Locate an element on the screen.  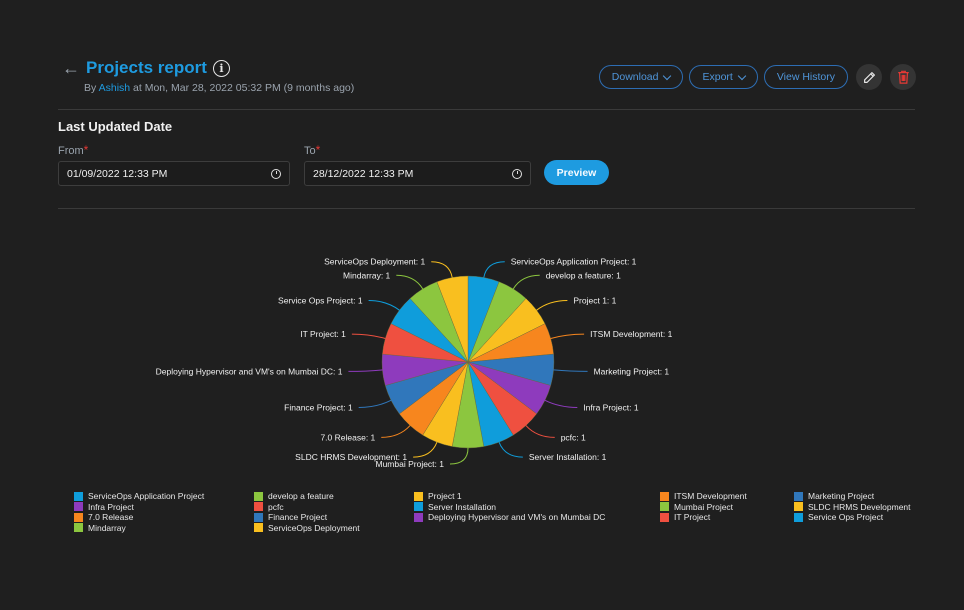
legend-item: develop a feature is located at coordinates (334, 496).